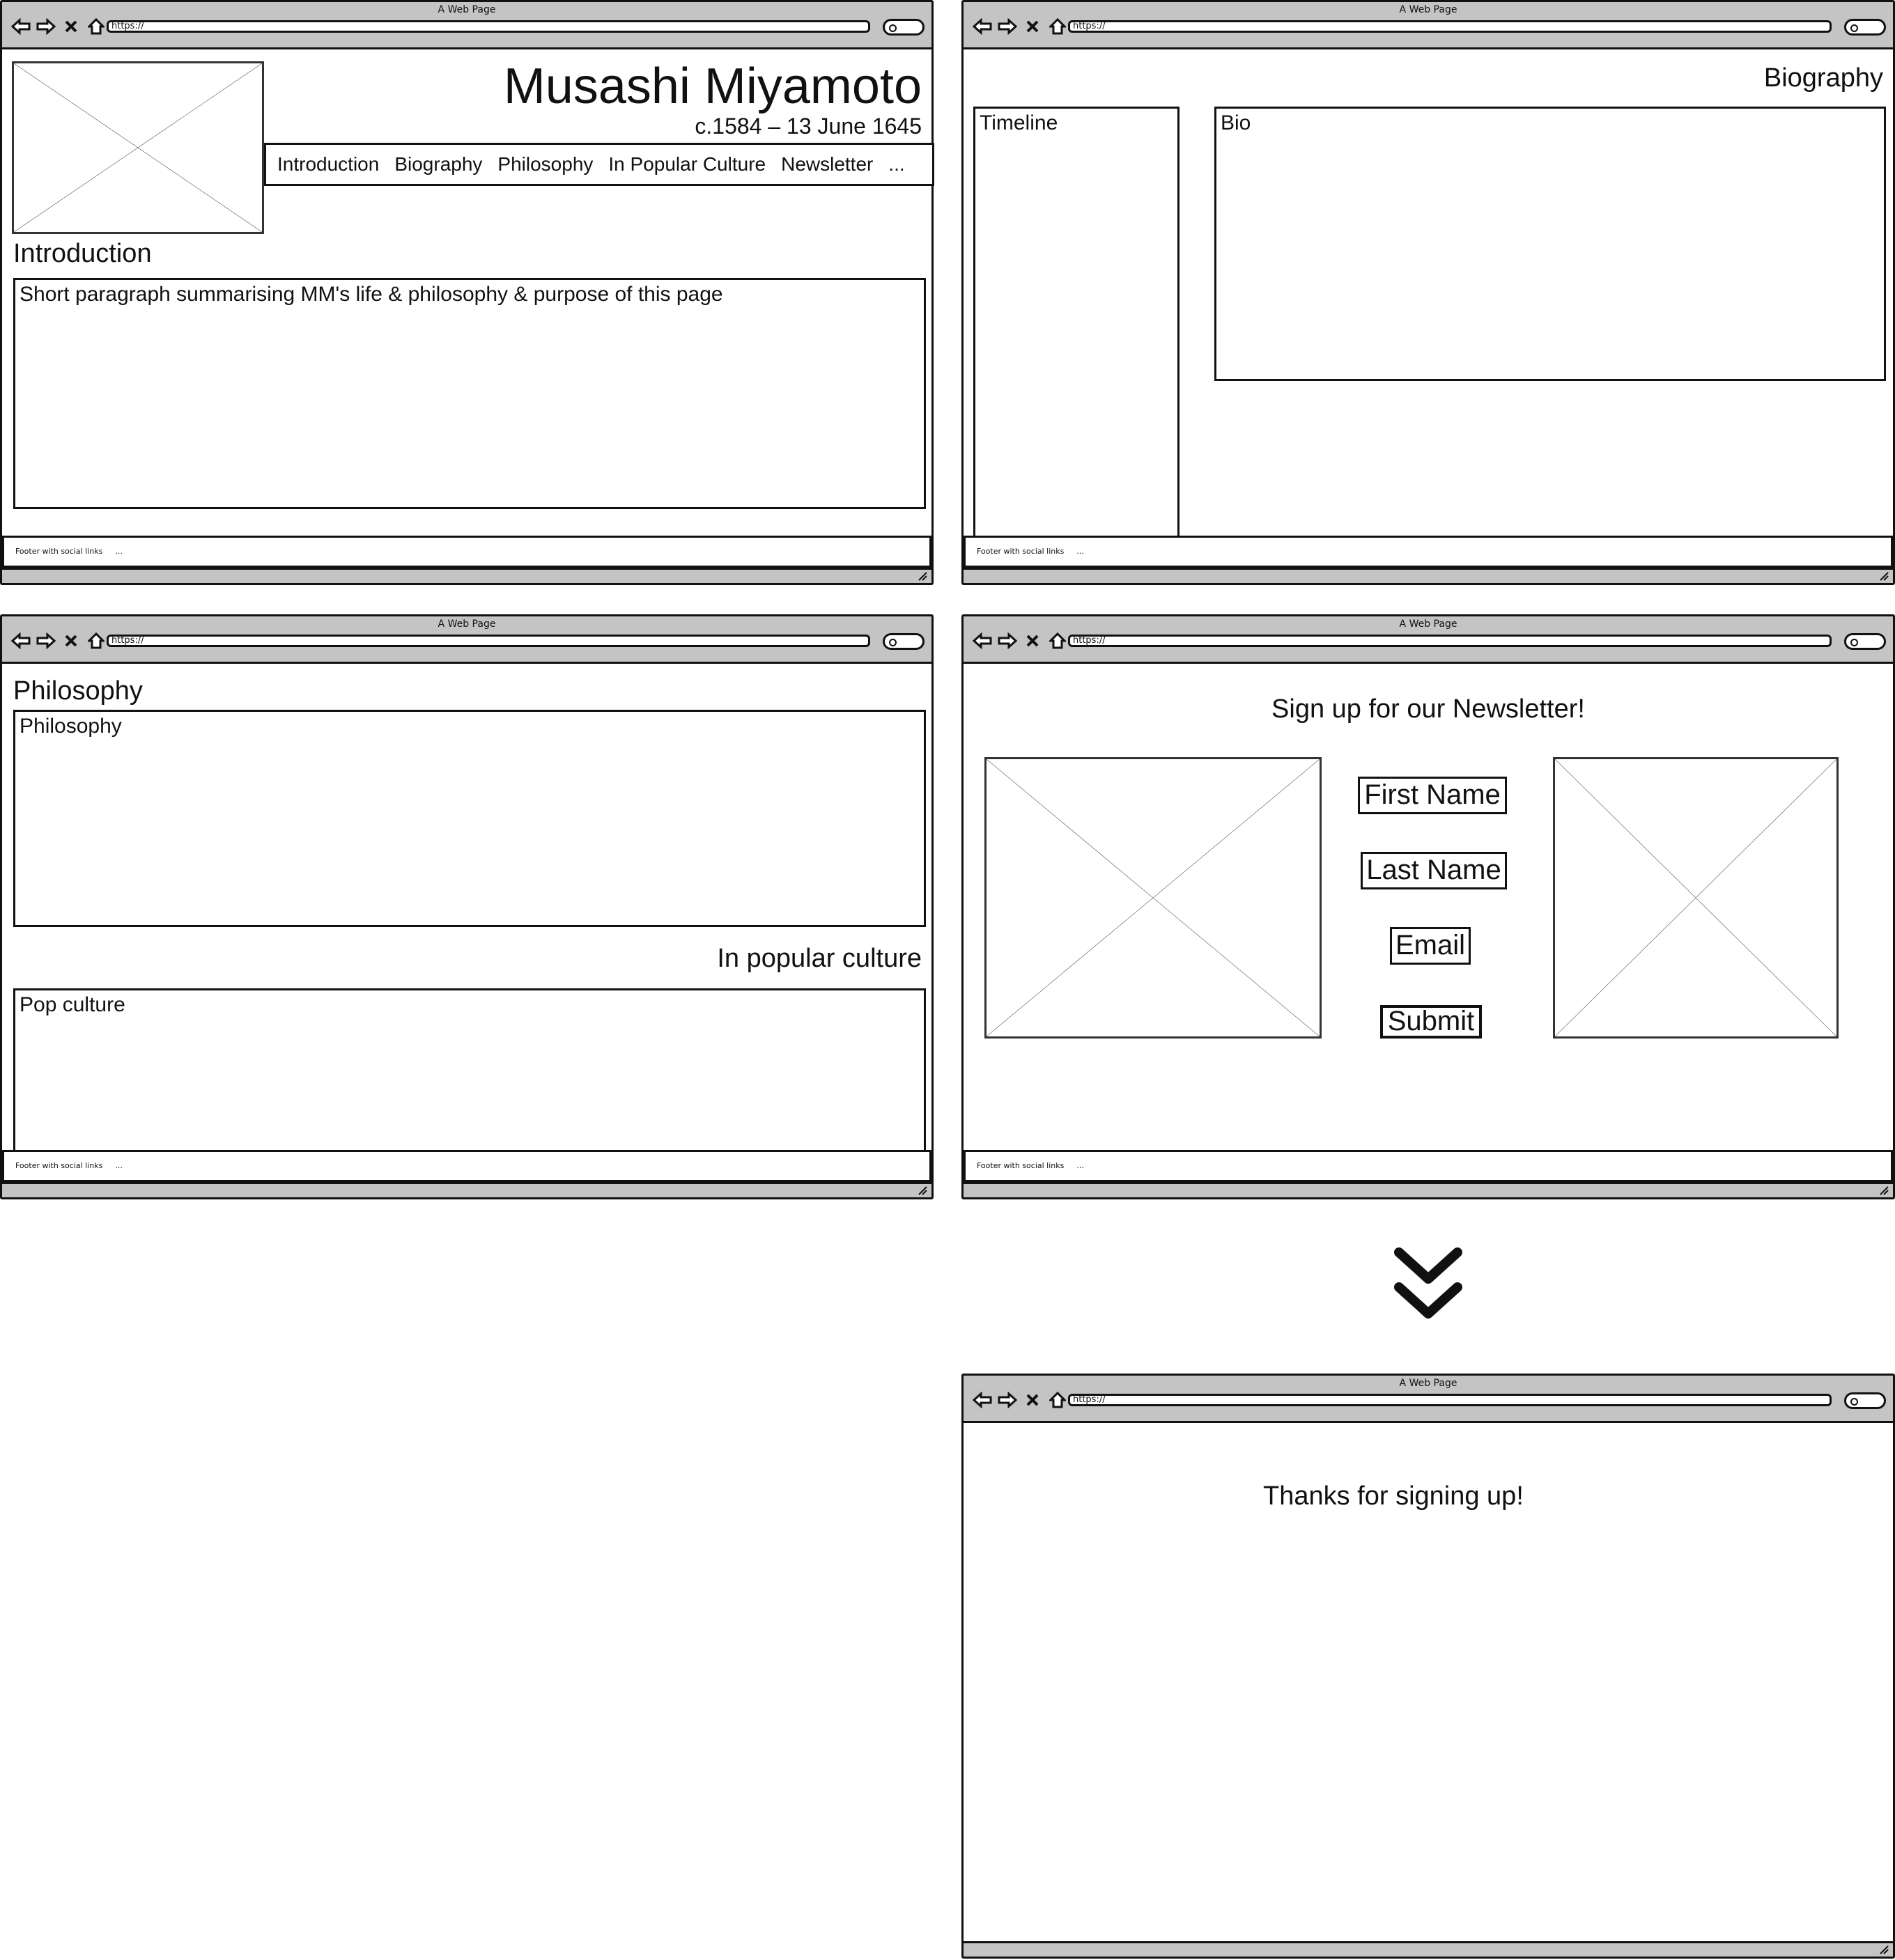 This screenshot has height=1960, width=1895. Describe the element at coordinates (1019, 123) in the screenshot. I see `timeline-label: Timeline` at that location.